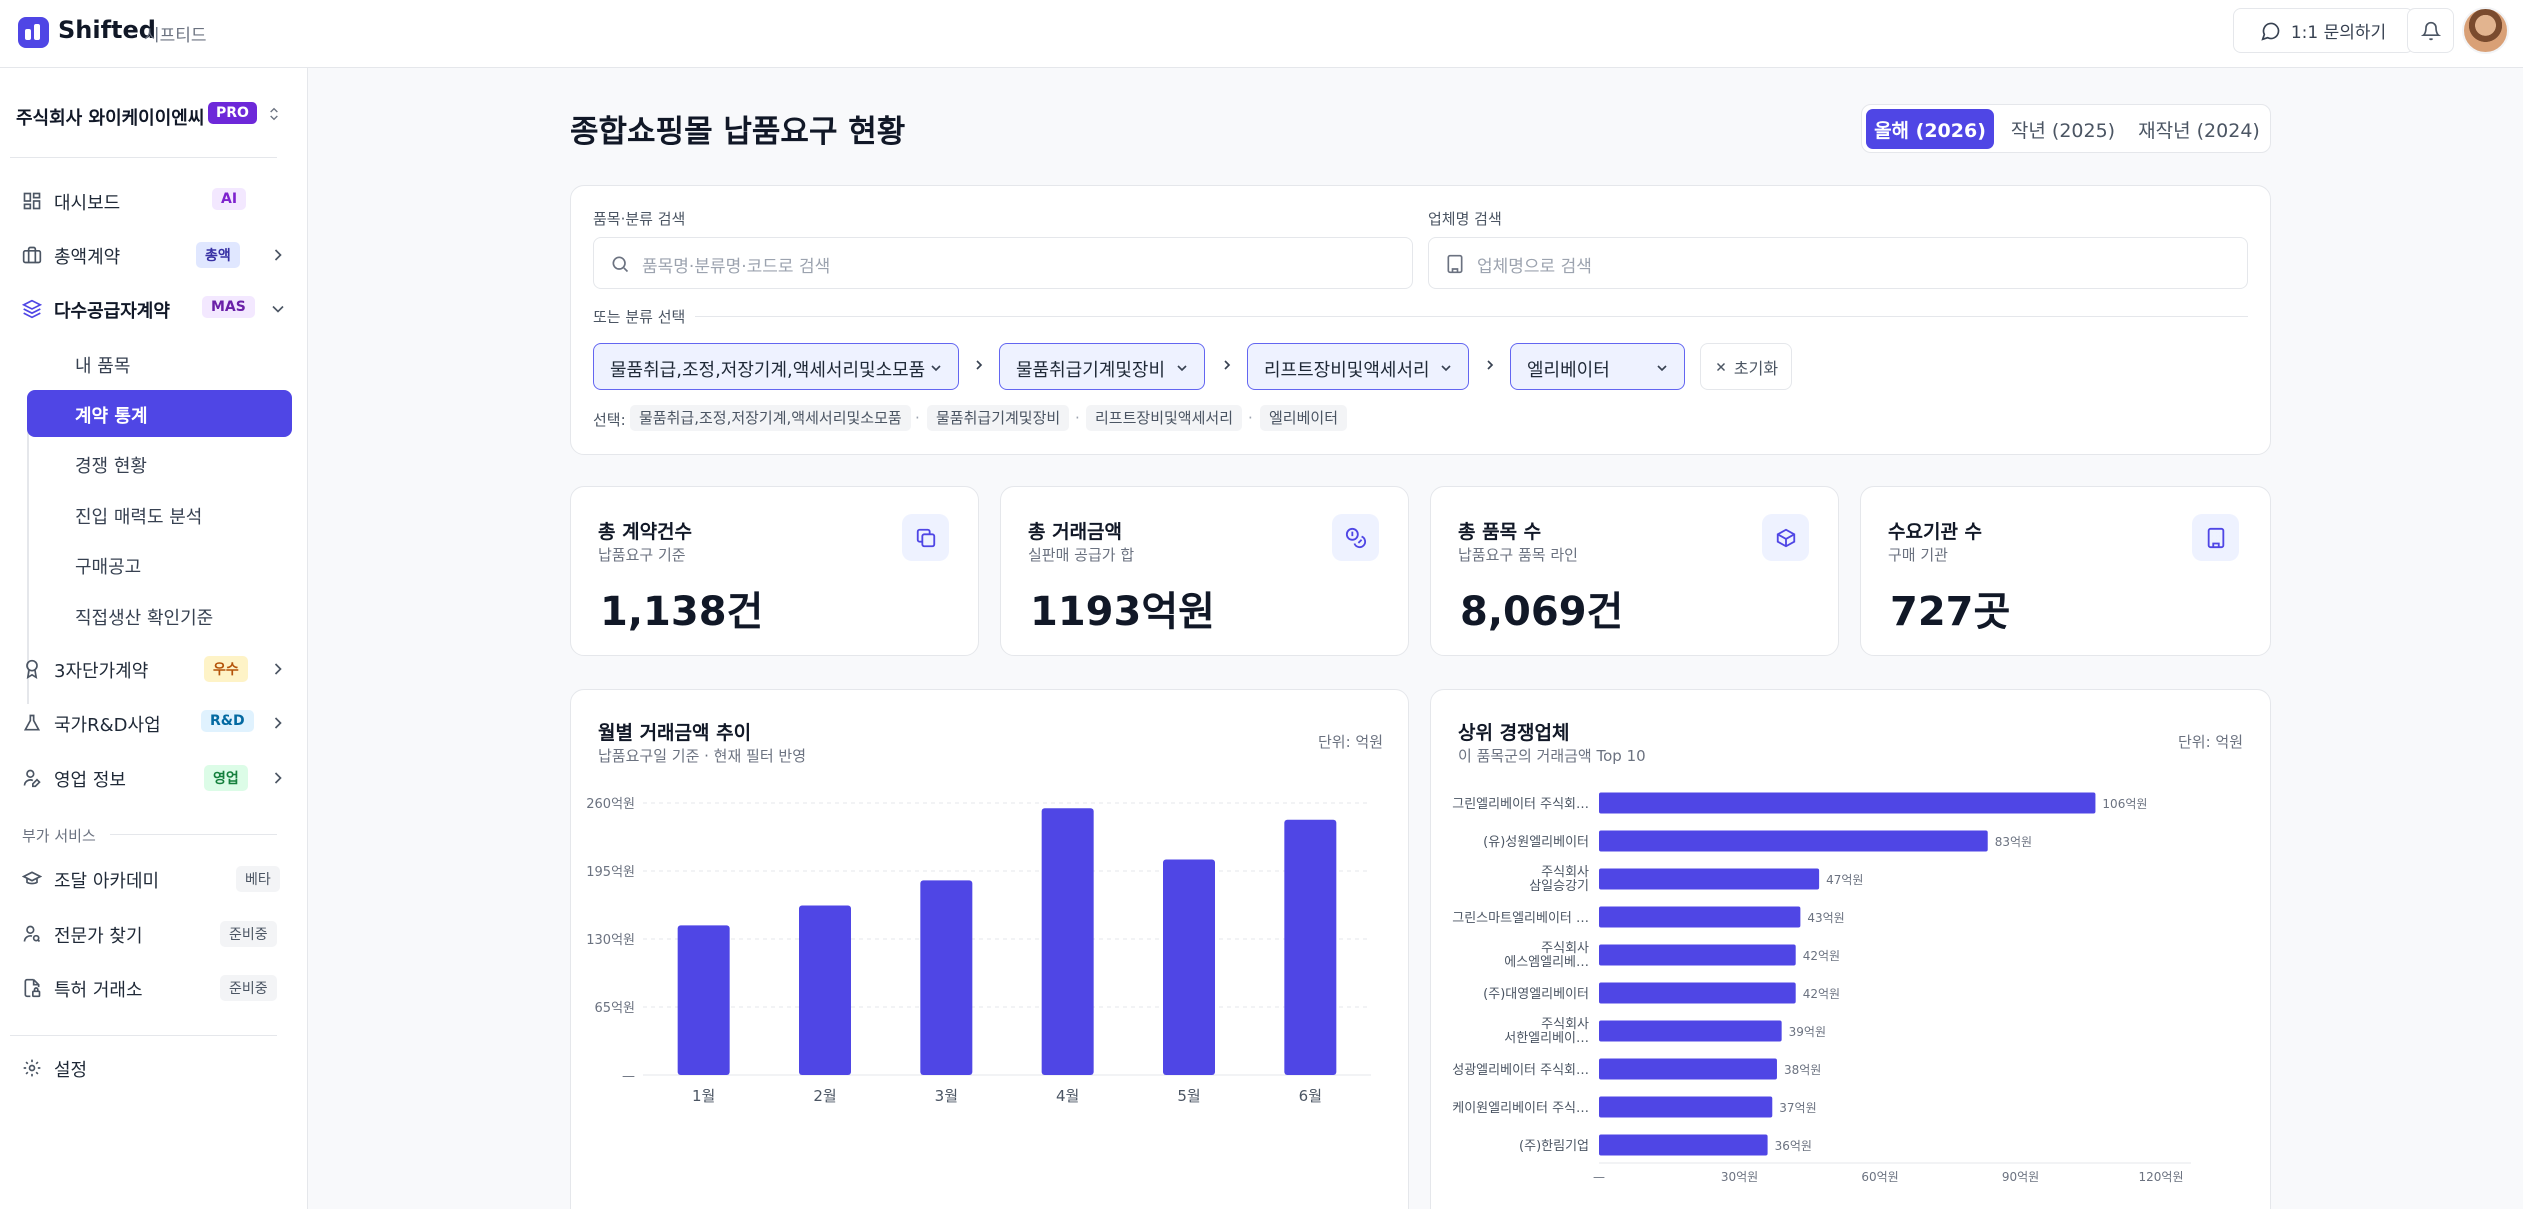 The image size is (2523, 1209). What do you see at coordinates (152, 988) in the screenshot?
I see `sidebar-item-patent-exchange: 특허 거래소 준비중` at bounding box center [152, 988].